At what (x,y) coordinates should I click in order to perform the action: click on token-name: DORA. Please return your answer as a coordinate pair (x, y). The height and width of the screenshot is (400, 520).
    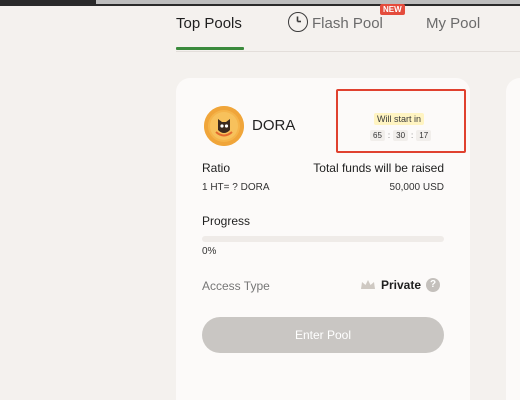
    Looking at the image, I should click on (274, 125).